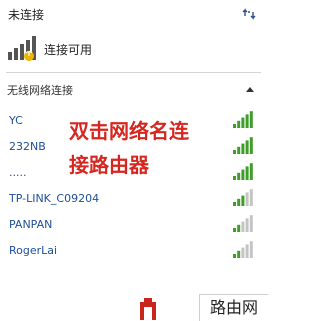  What do you see at coordinates (133, 72) in the screenshot?
I see `divider` at bounding box center [133, 72].